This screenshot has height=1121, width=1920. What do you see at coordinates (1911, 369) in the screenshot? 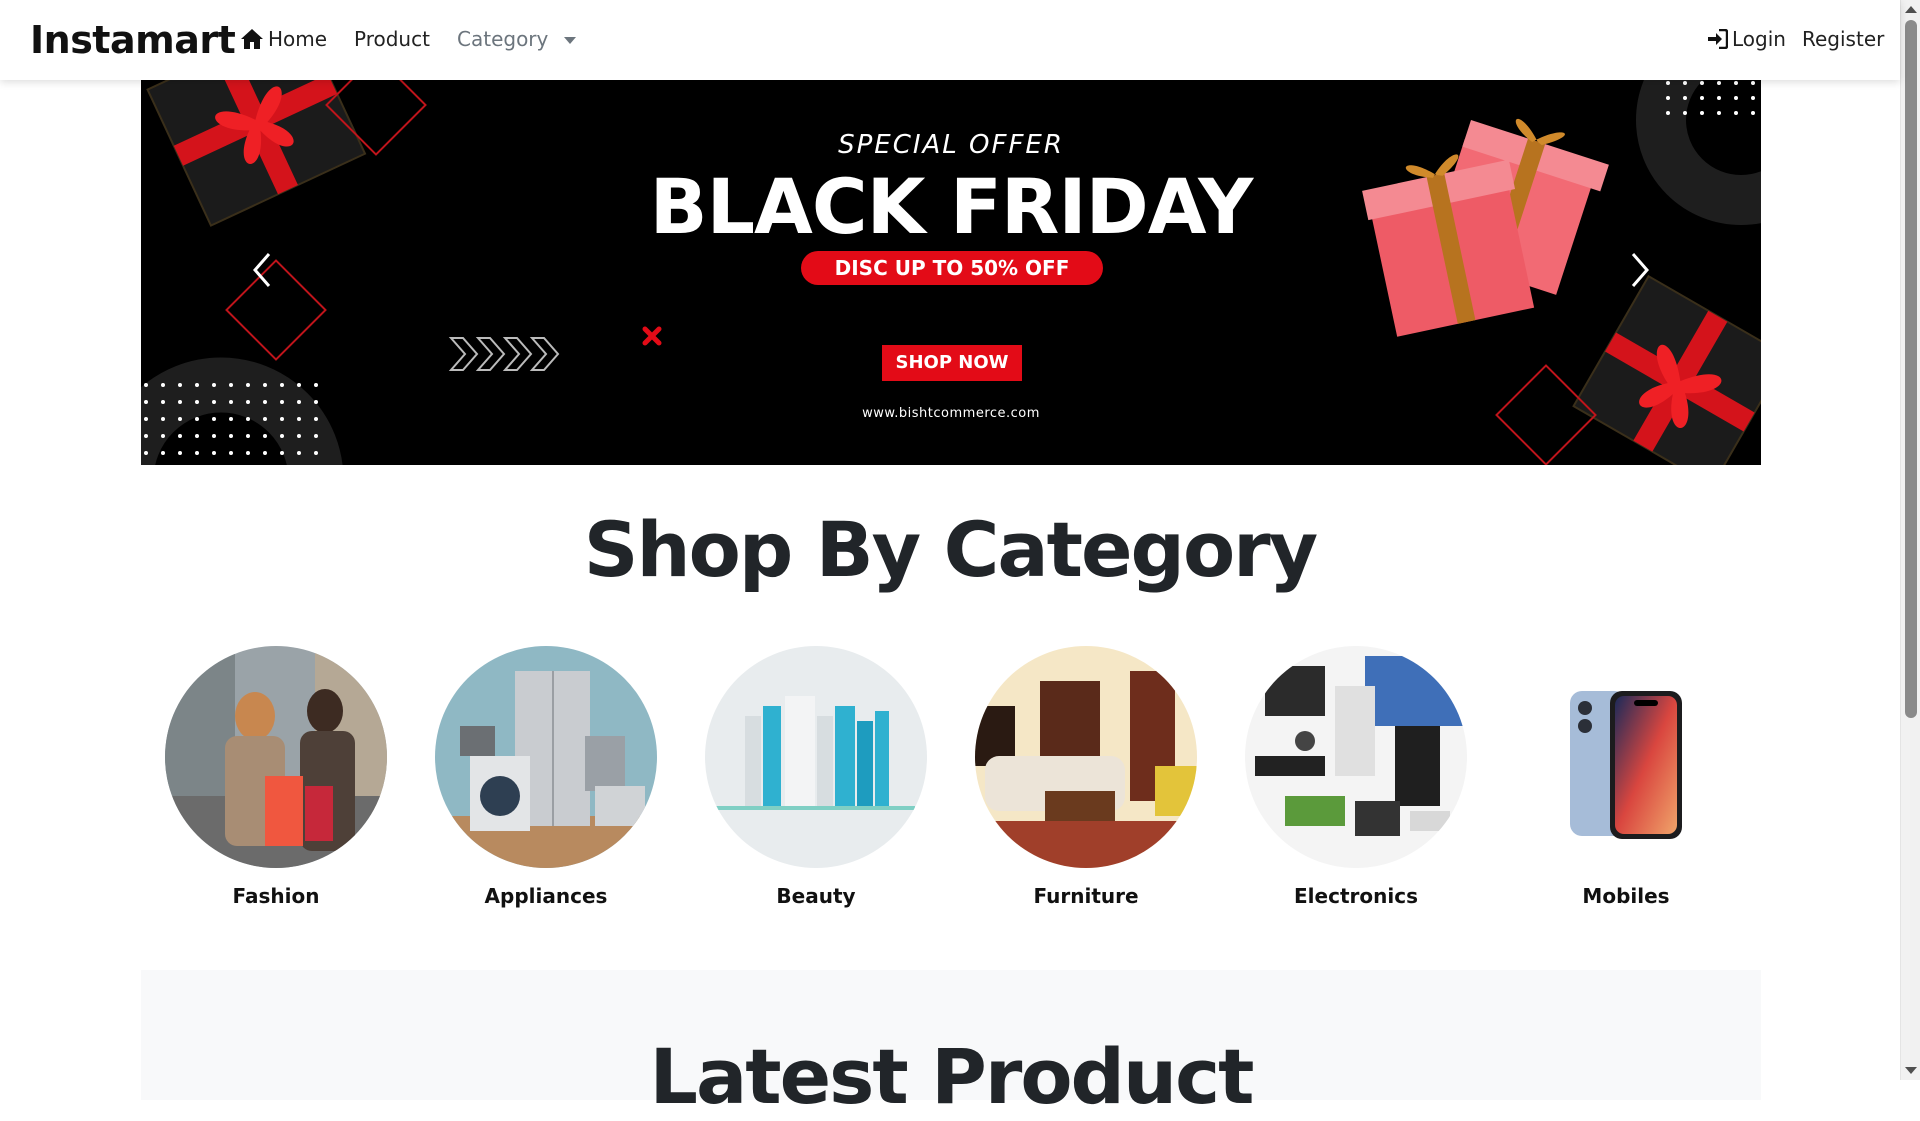
I see `scroll-thumb` at bounding box center [1911, 369].